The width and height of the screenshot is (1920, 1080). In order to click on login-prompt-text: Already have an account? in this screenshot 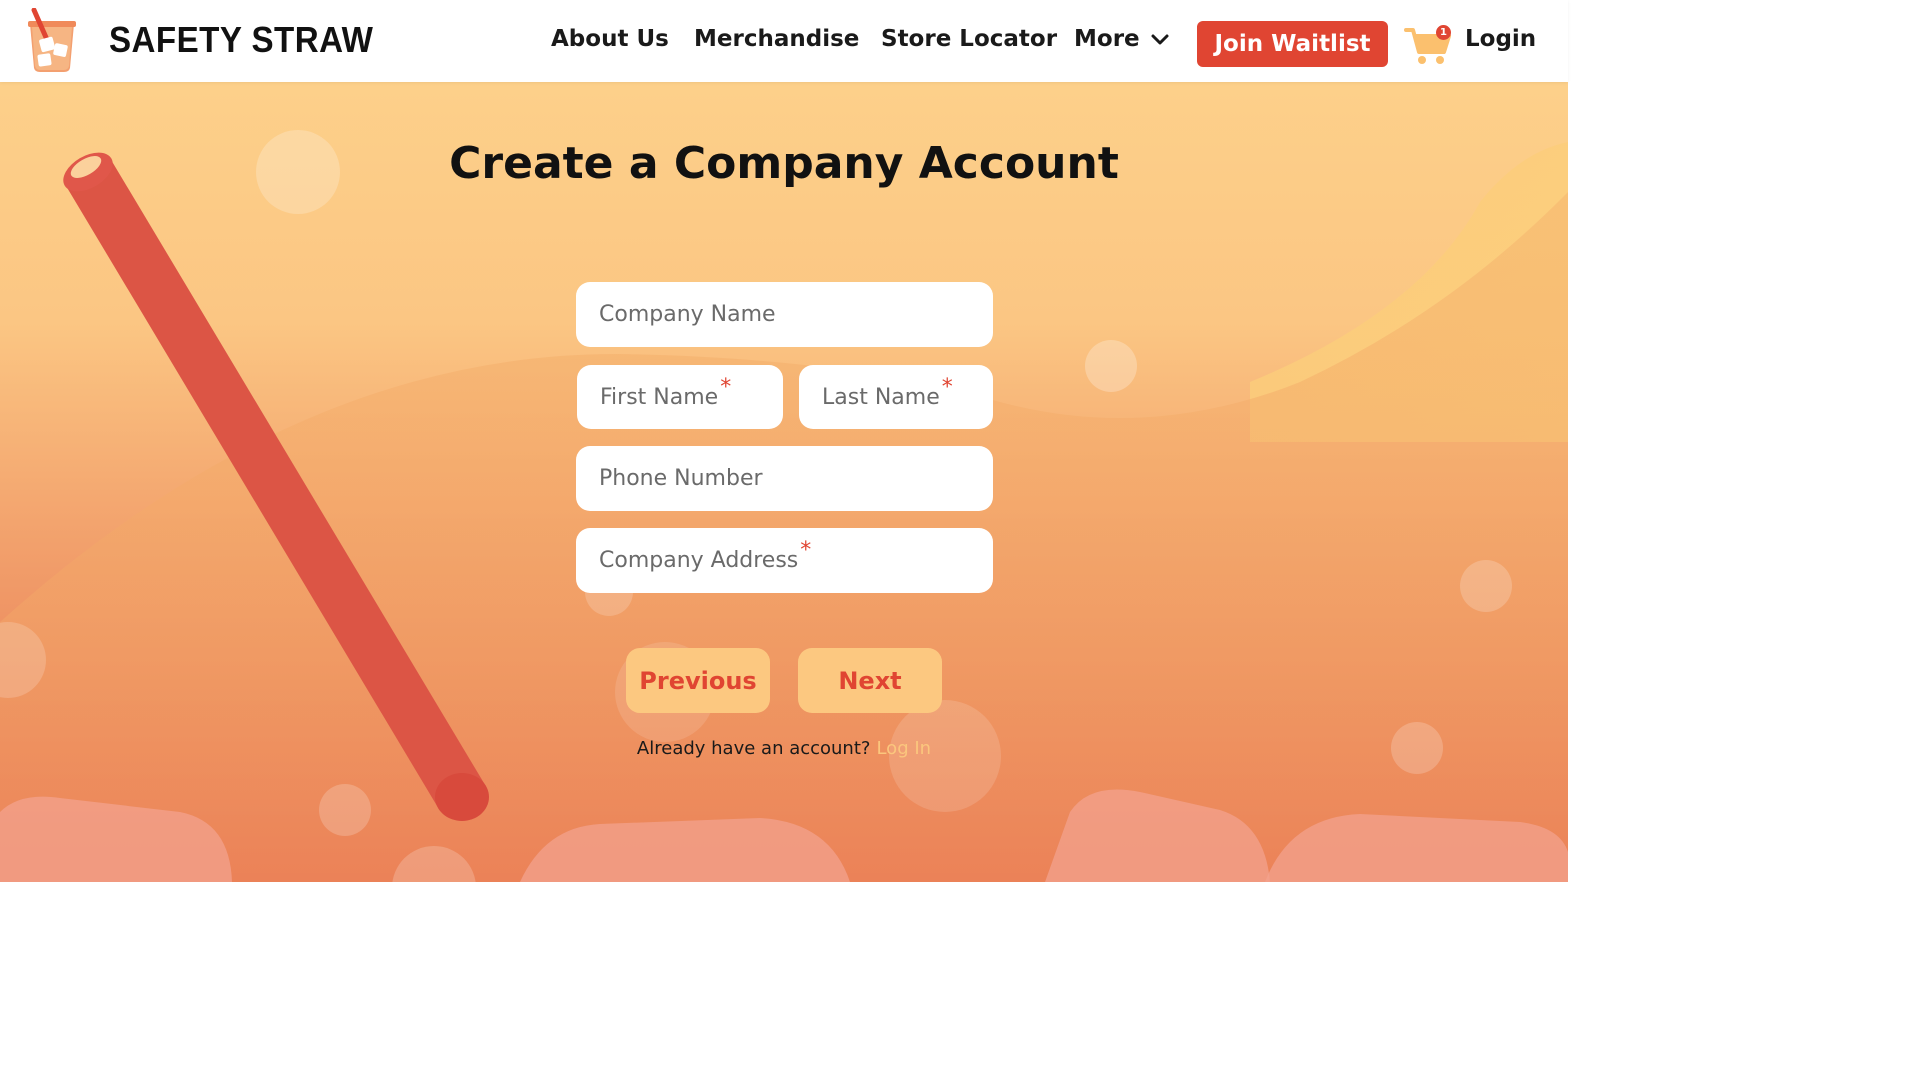, I will do `click(753, 748)`.